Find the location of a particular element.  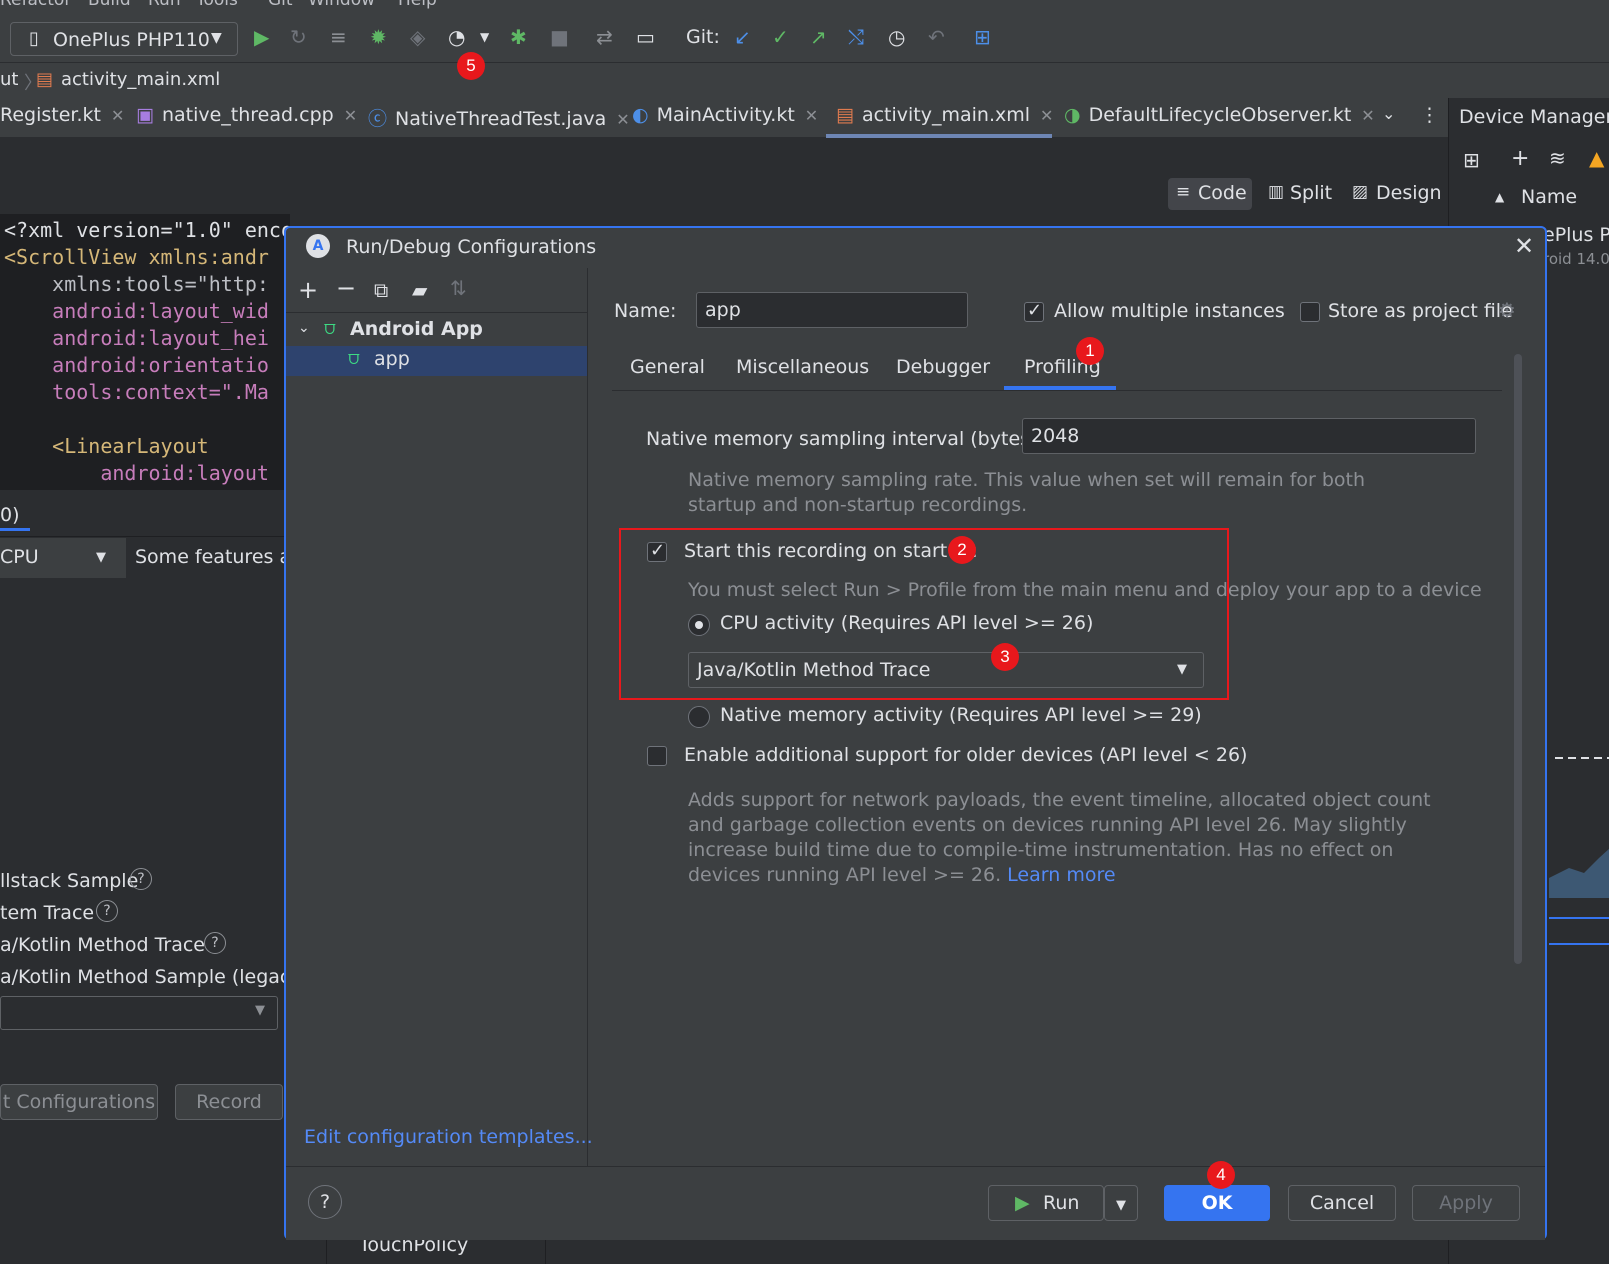

copy-icon: ⧉ is located at coordinates (381, 290).